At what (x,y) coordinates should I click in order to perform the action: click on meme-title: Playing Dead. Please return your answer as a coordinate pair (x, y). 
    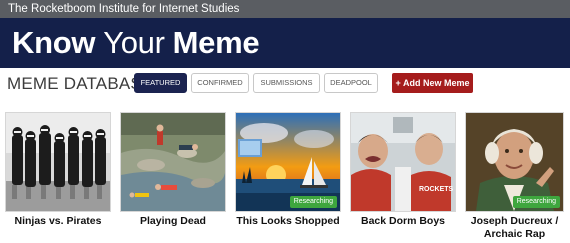
    Looking at the image, I should click on (173, 221).